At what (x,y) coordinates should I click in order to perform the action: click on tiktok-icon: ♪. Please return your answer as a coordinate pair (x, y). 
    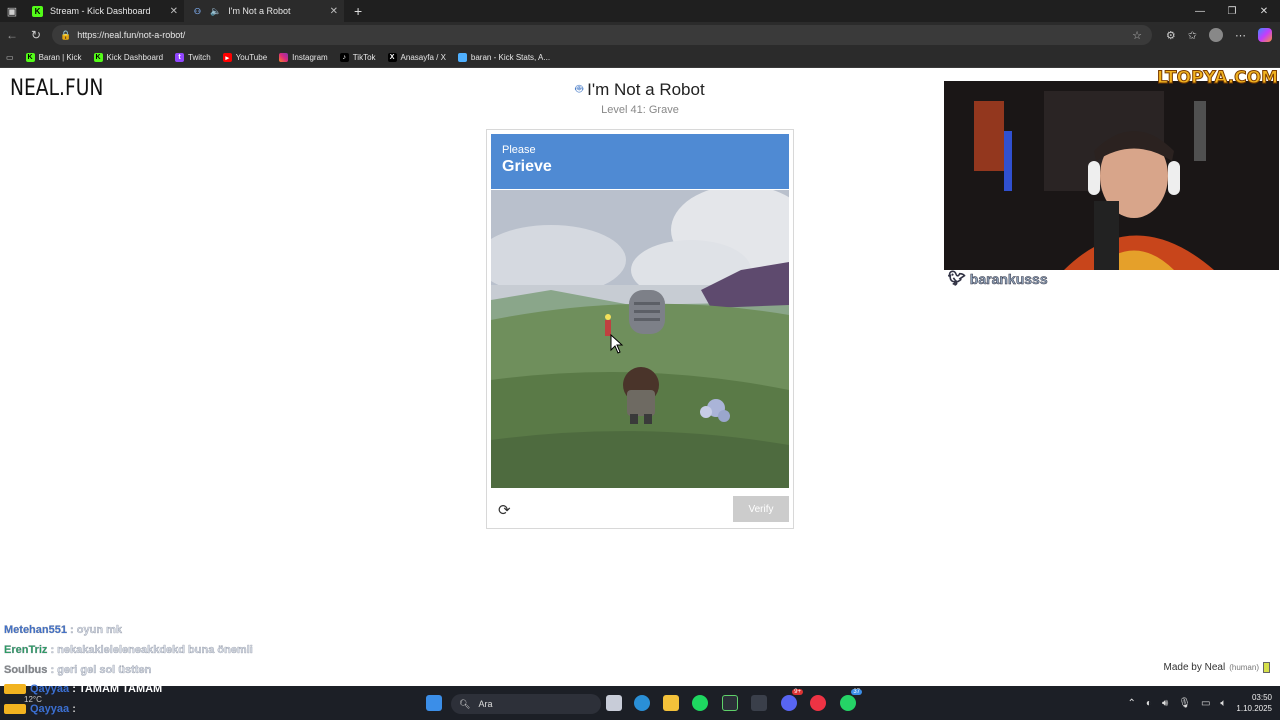
    Looking at the image, I should click on (344, 57).